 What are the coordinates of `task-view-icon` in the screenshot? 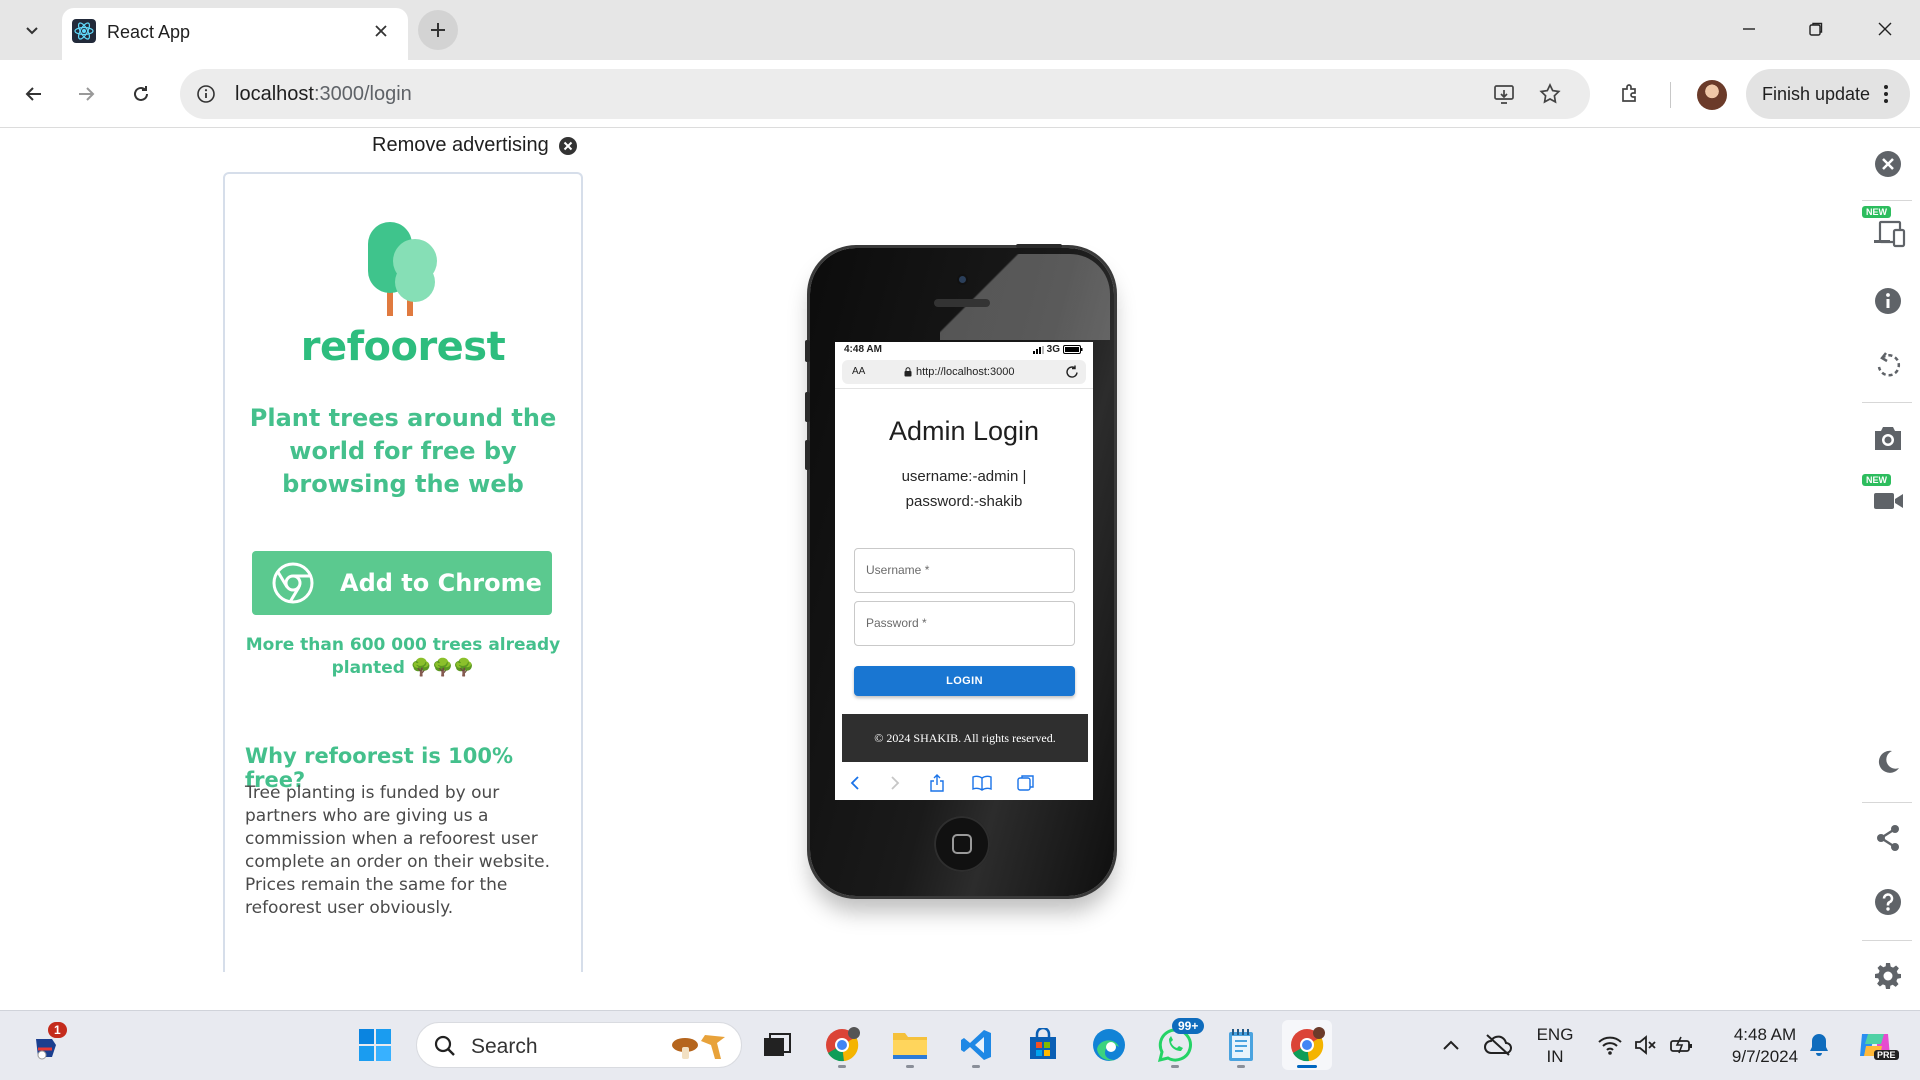 It's located at (777, 1044).